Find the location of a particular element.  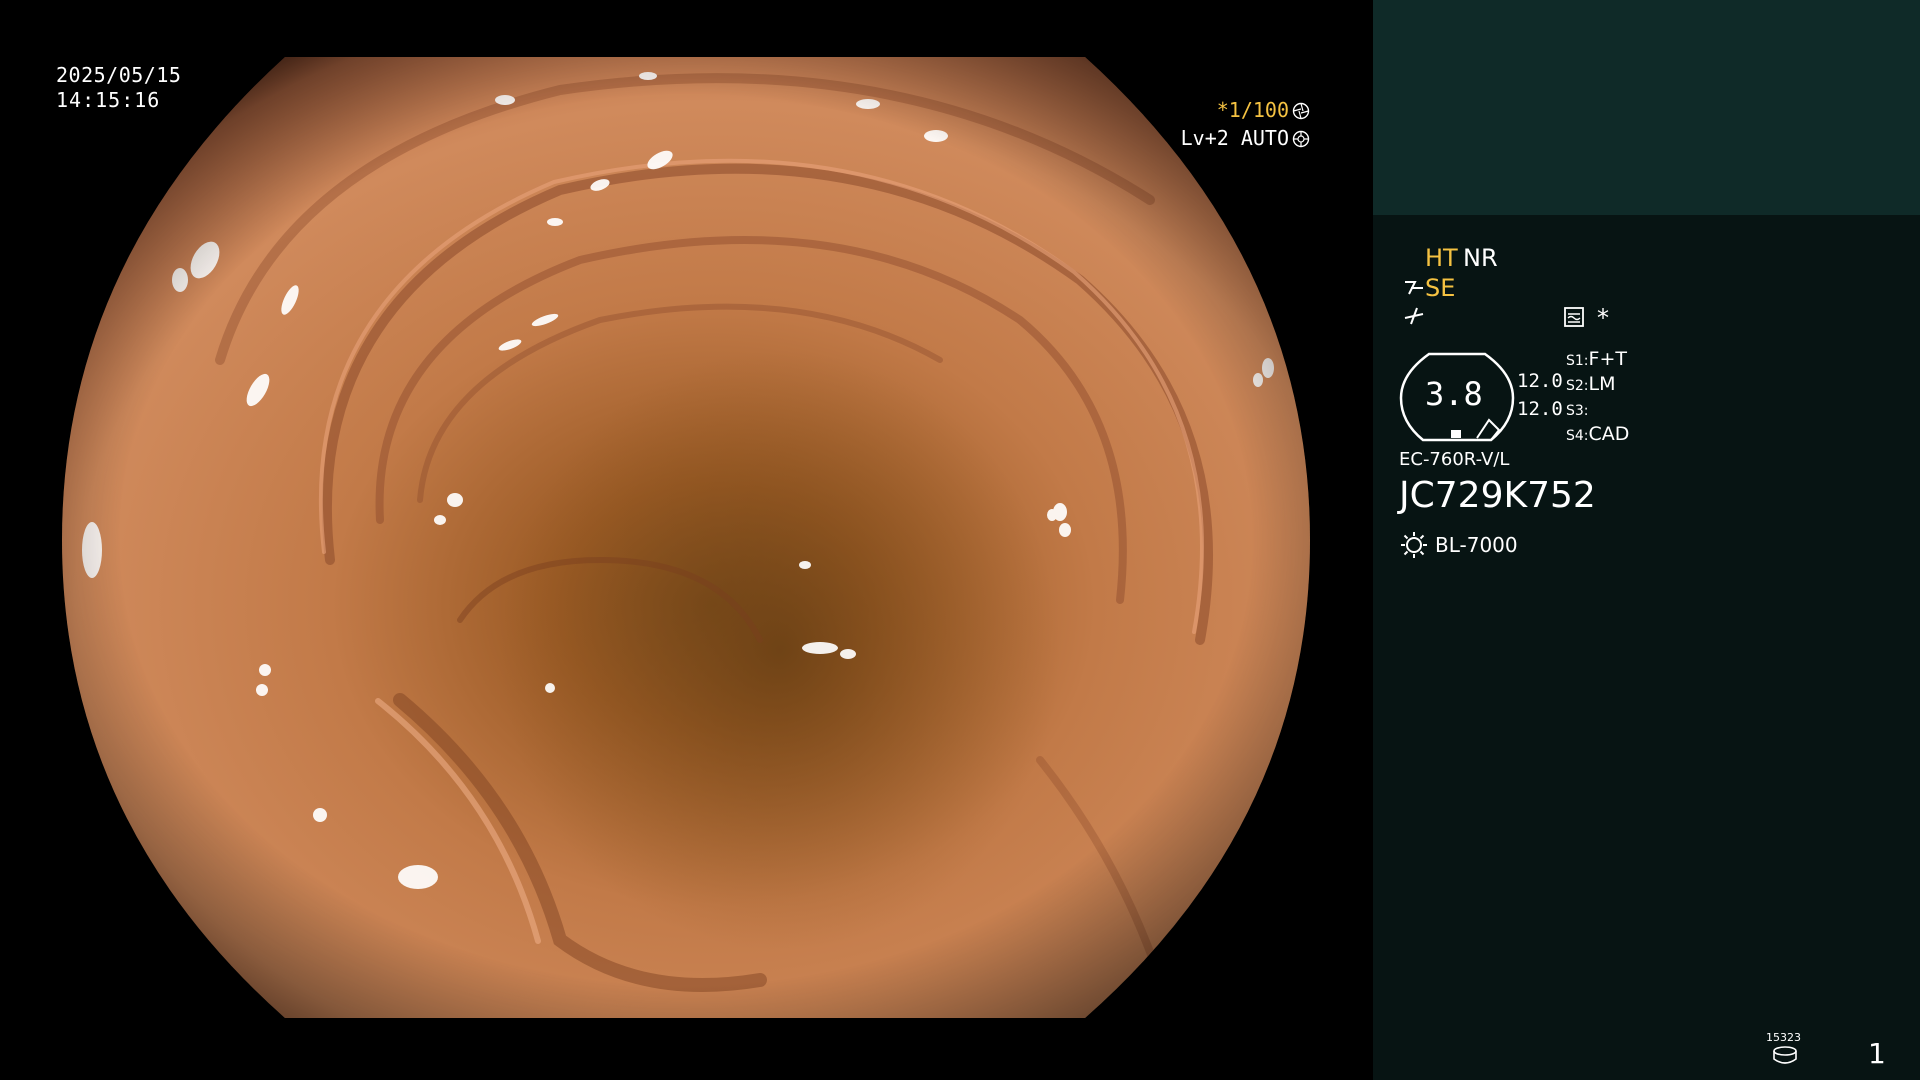

star-marker: * is located at coordinates (1603, 318).